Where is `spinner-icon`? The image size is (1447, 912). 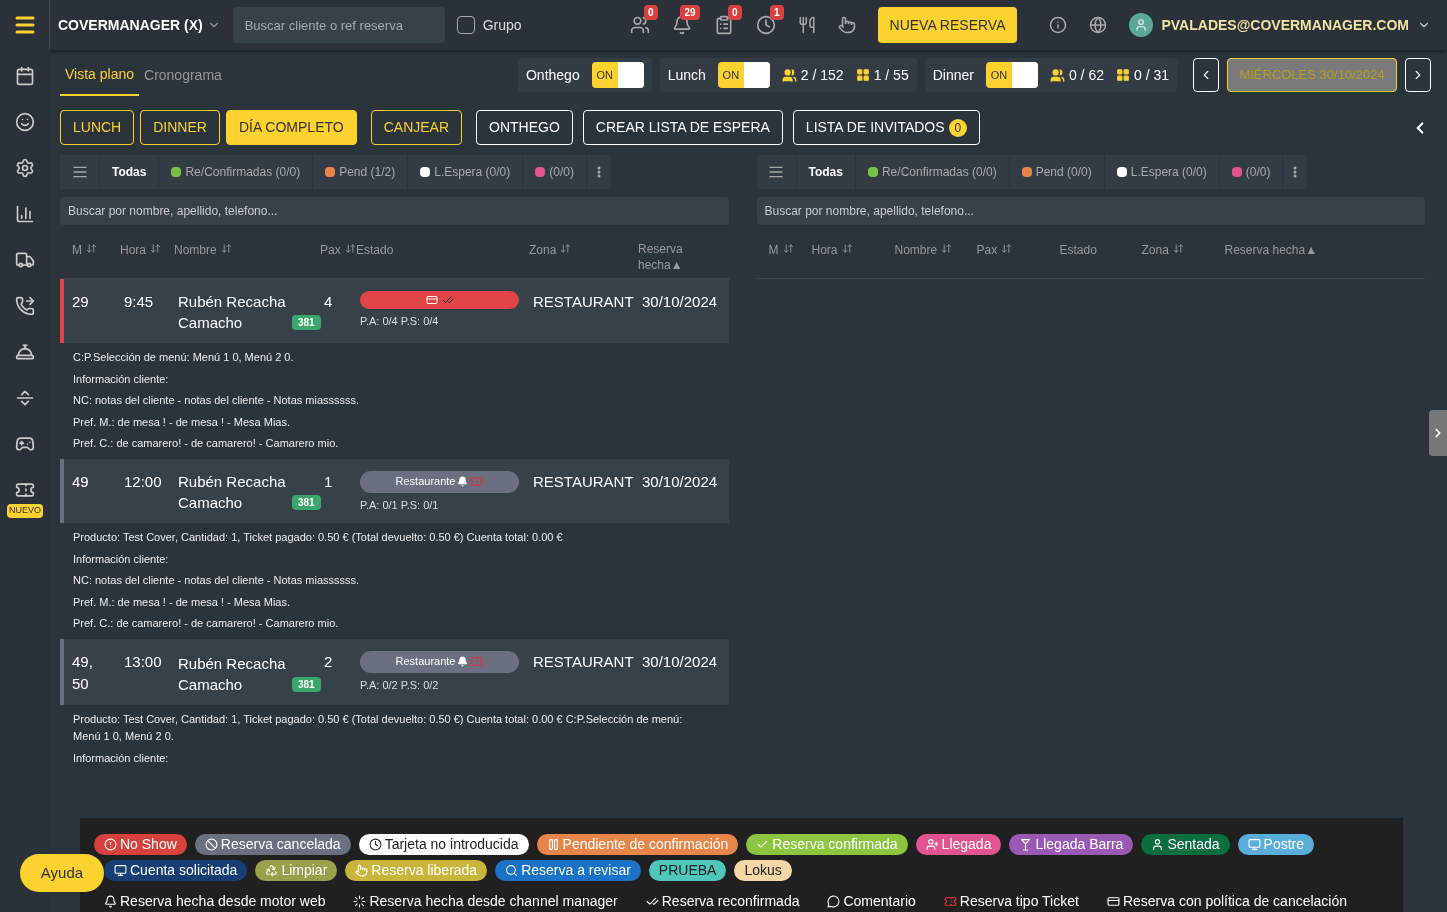
spinner-icon is located at coordinates (360, 901).